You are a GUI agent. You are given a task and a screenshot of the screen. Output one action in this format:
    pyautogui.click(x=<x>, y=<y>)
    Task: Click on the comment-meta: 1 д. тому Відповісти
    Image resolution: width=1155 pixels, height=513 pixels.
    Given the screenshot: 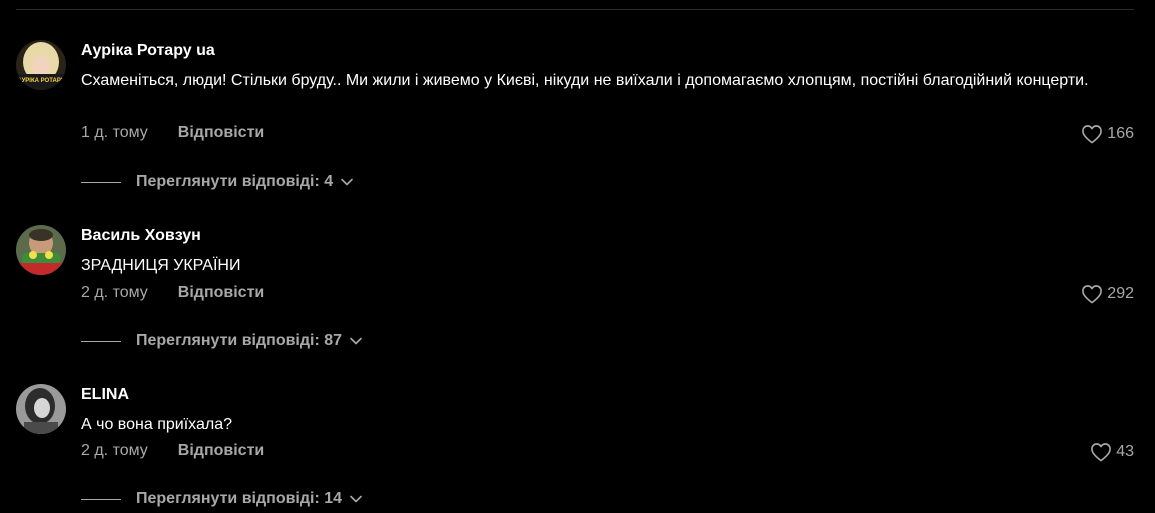 What is the action you would take?
    pyautogui.click(x=172, y=133)
    